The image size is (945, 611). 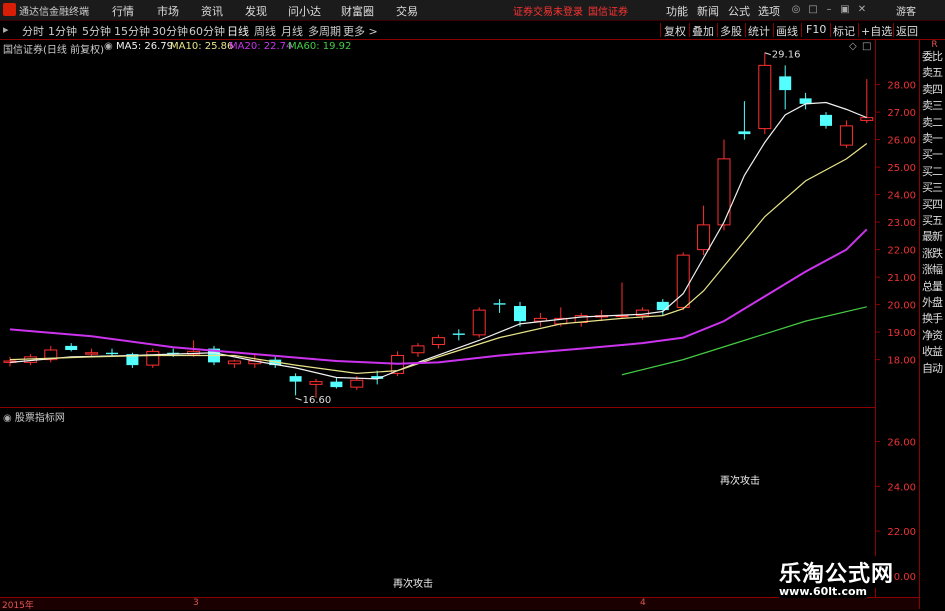 What do you see at coordinates (123, 11) in the screenshot?
I see `menu-market-quotes: 行情` at bounding box center [123, 11].